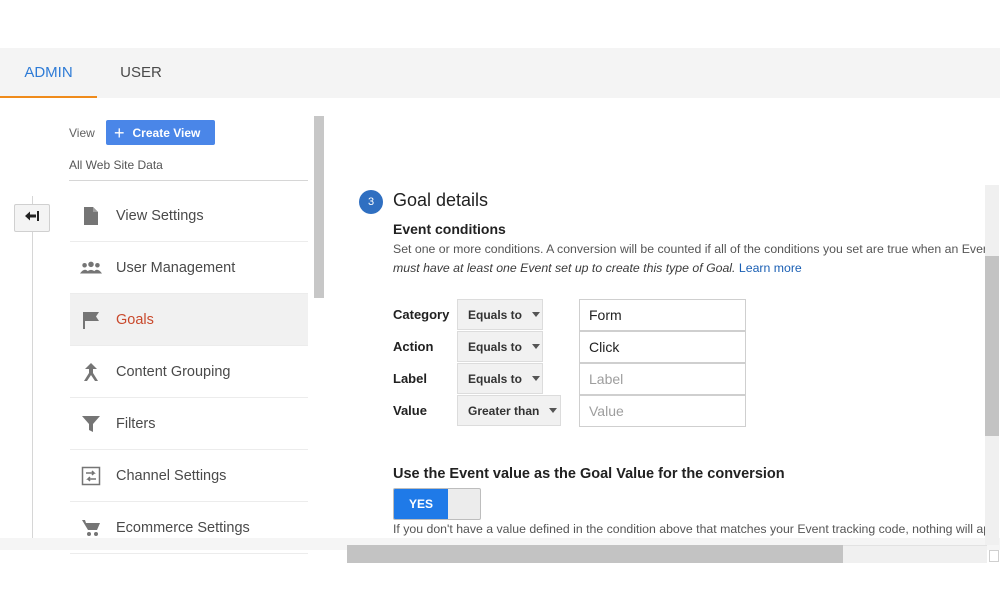 Image resolution: width=1000 pixels, height=600 pixels. Describe the element at coordinates (48, 73) in the screenshot. I see `tab-admin: ADMIN` at that location.